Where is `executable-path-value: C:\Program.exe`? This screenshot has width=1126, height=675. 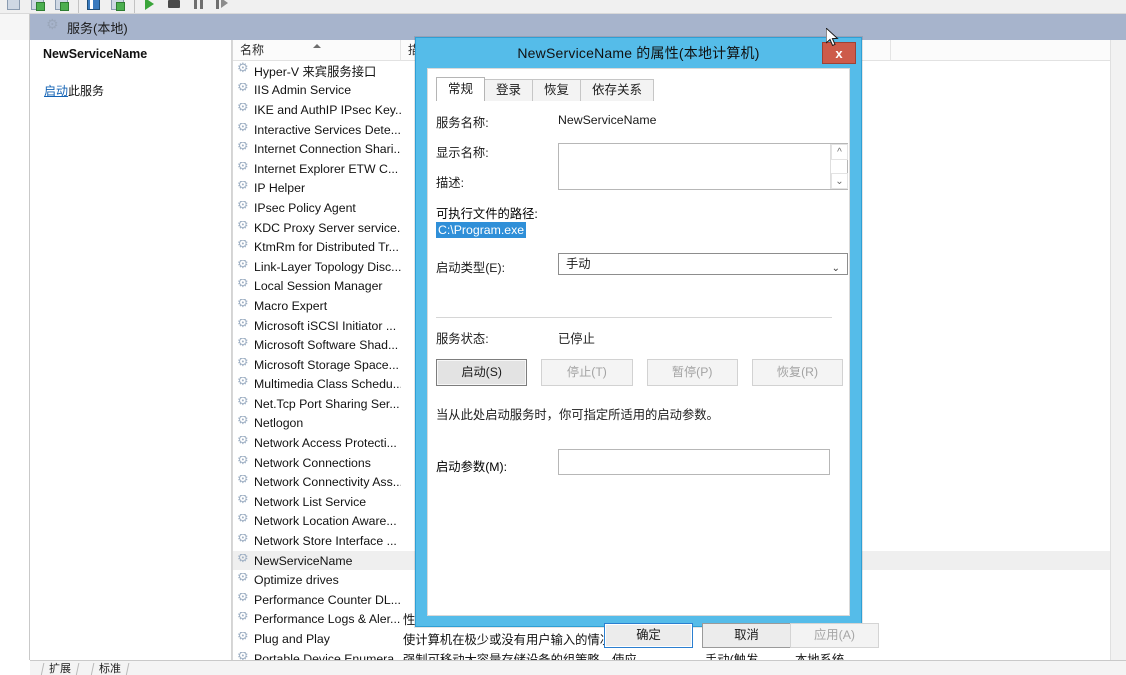 executable-path-value: C:\Program.exe is located at coordinates (481, 230).